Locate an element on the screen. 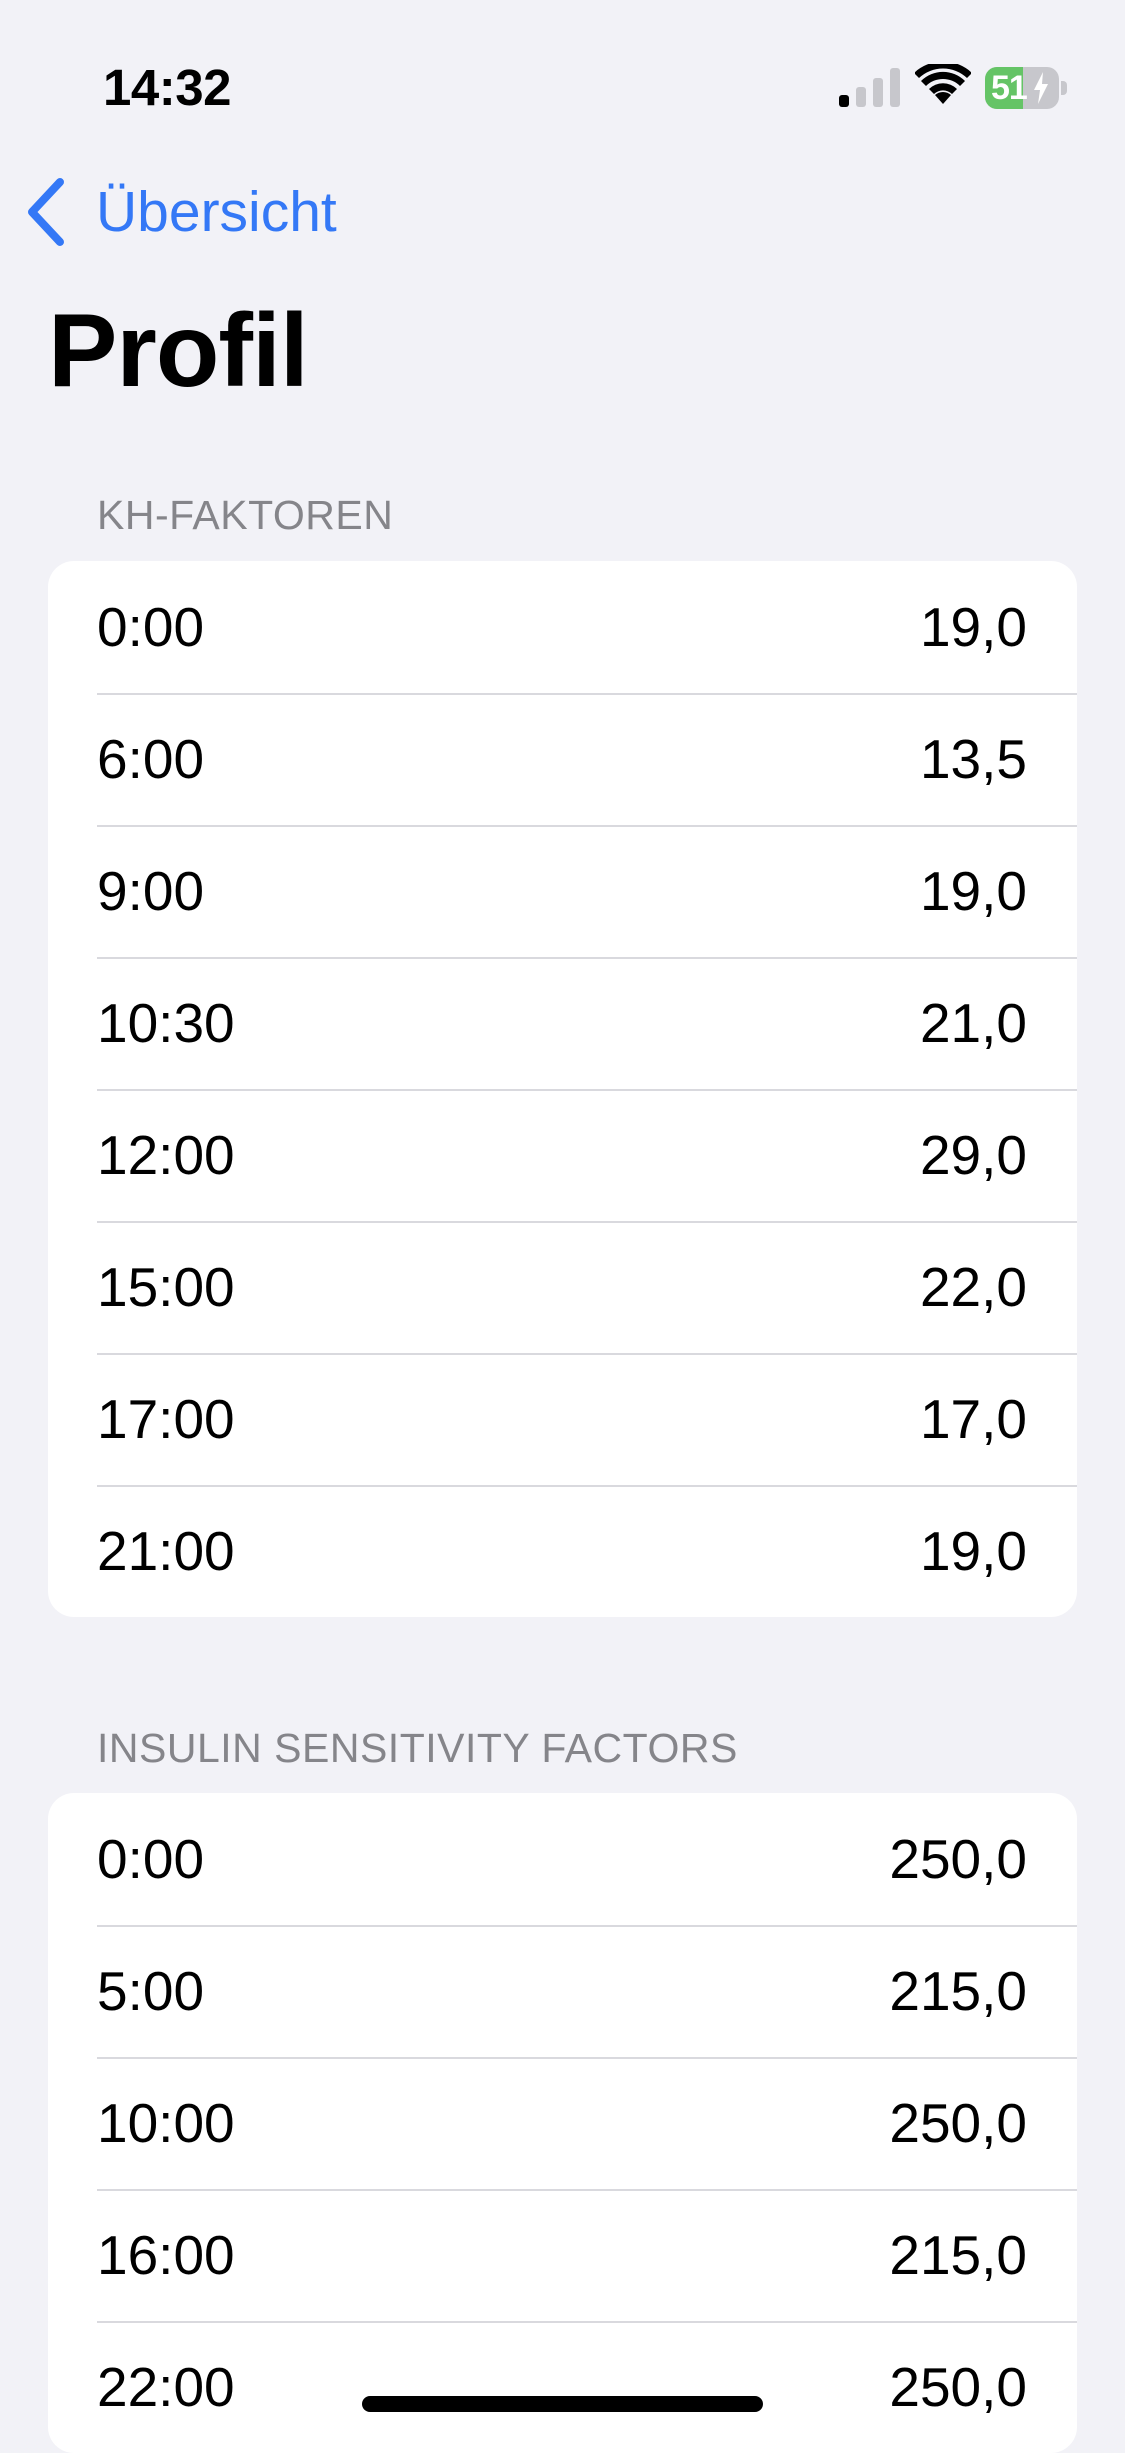  list-row: 10:00 250,0 is located at coordinates (562, 2123).